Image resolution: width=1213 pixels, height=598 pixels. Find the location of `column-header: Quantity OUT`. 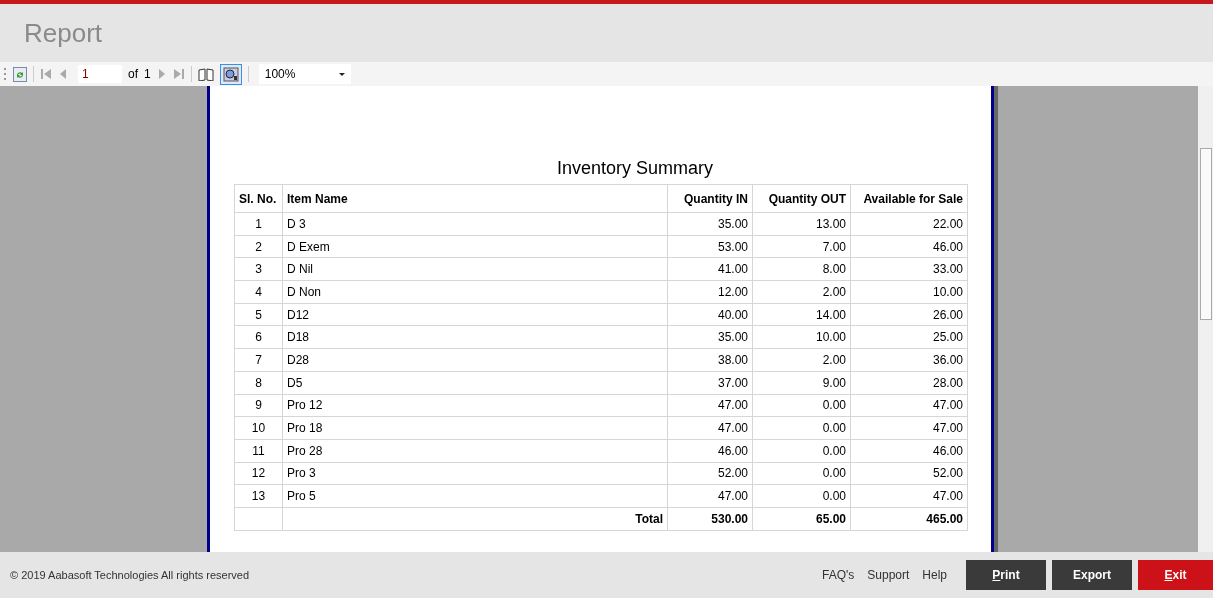

column-header: Quantity OUT is located at coordinates (801, 198).